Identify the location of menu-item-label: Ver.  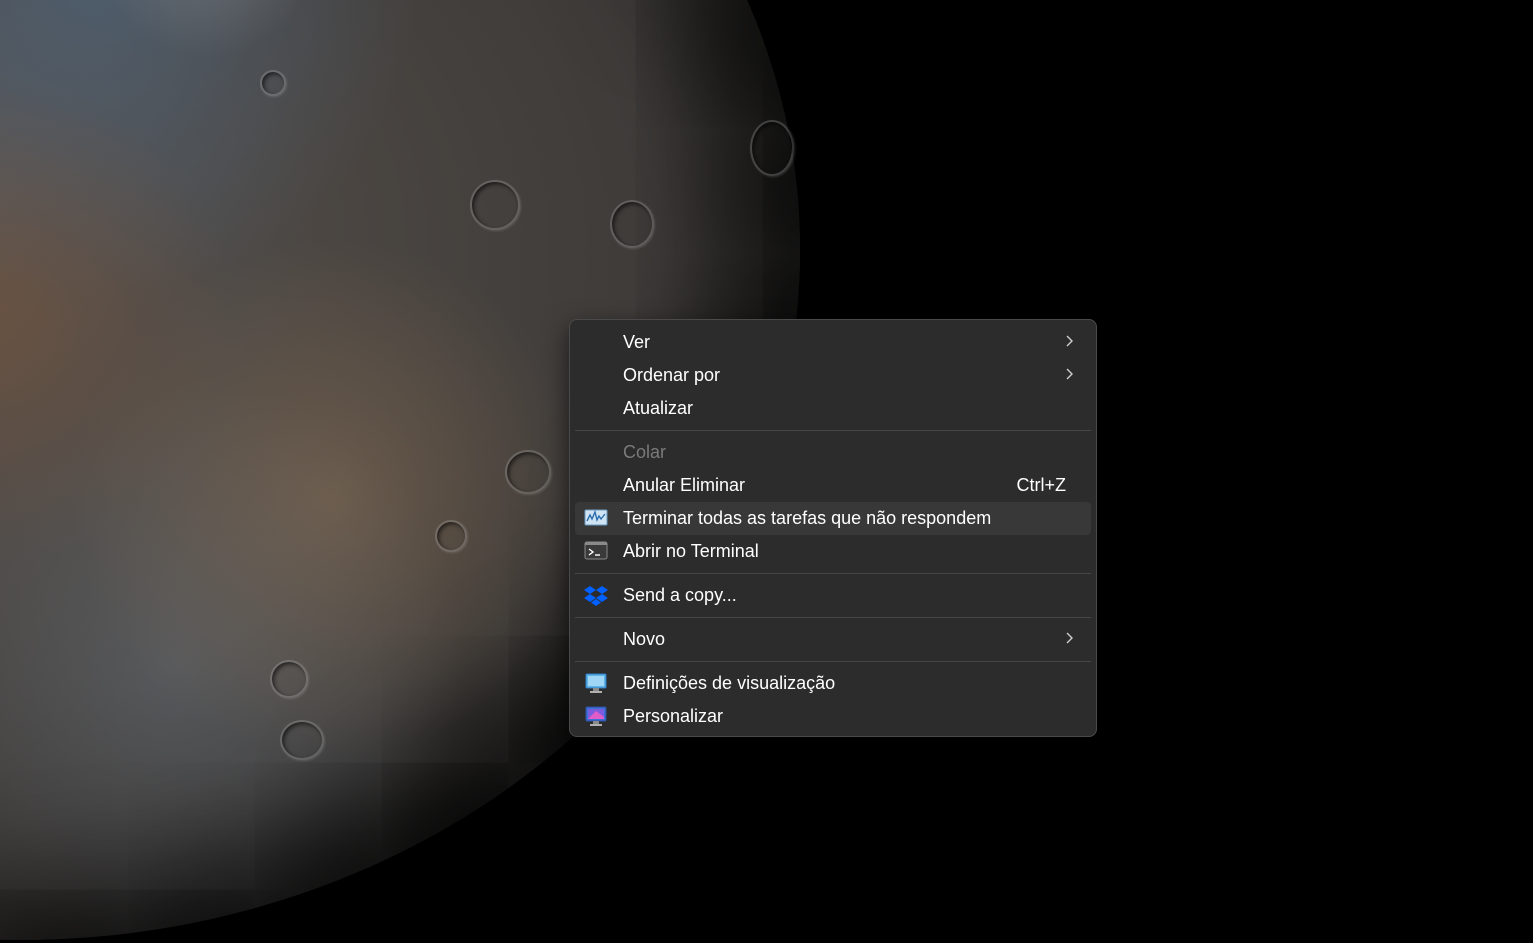
(637, 342).